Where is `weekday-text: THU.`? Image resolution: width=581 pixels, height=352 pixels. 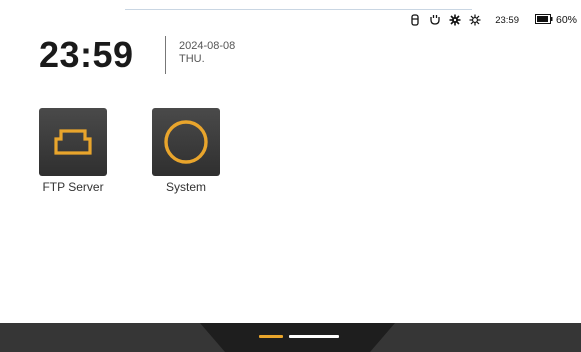
weekday-text: THU. is located at coordinates (192, 59).